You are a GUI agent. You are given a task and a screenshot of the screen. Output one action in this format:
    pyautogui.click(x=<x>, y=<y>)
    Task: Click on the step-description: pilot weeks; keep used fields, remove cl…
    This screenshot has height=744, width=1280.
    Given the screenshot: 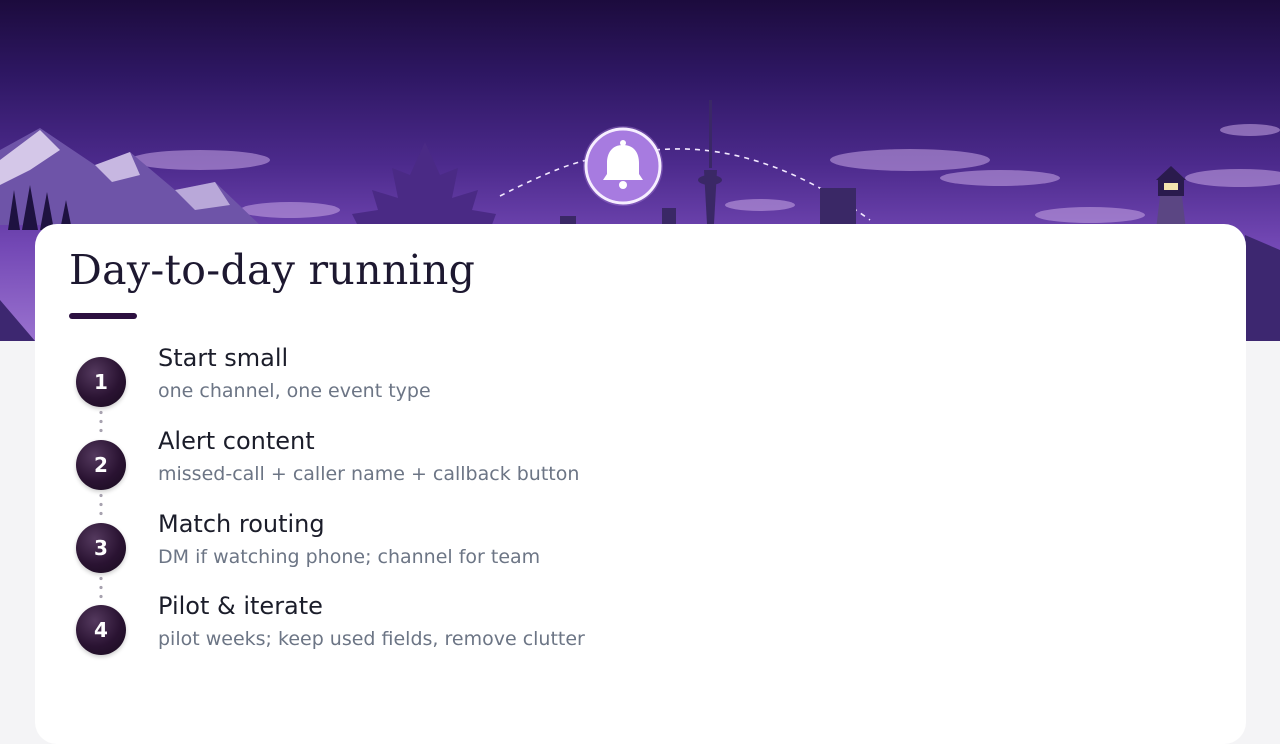 What is the action you would take?
    pyautogui.click(x=371, y=639)
    